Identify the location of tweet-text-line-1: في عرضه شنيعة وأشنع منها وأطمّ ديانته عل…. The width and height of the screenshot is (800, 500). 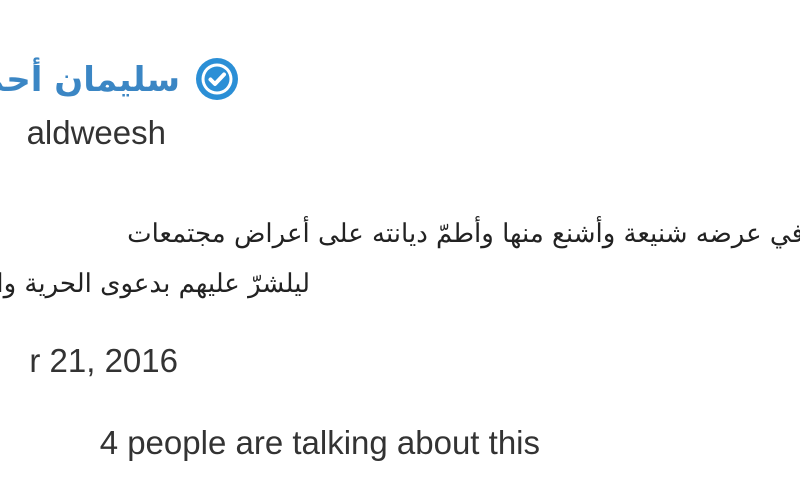
(463, 234).